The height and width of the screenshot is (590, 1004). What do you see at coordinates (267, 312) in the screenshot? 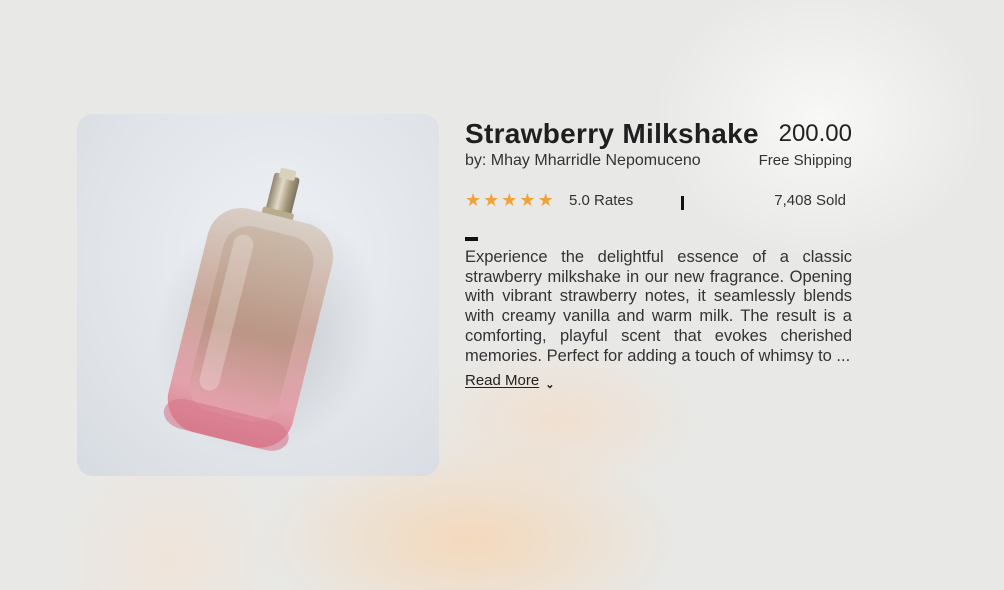
I see `perfume-bottle-image` at bounding box center [267, 312].